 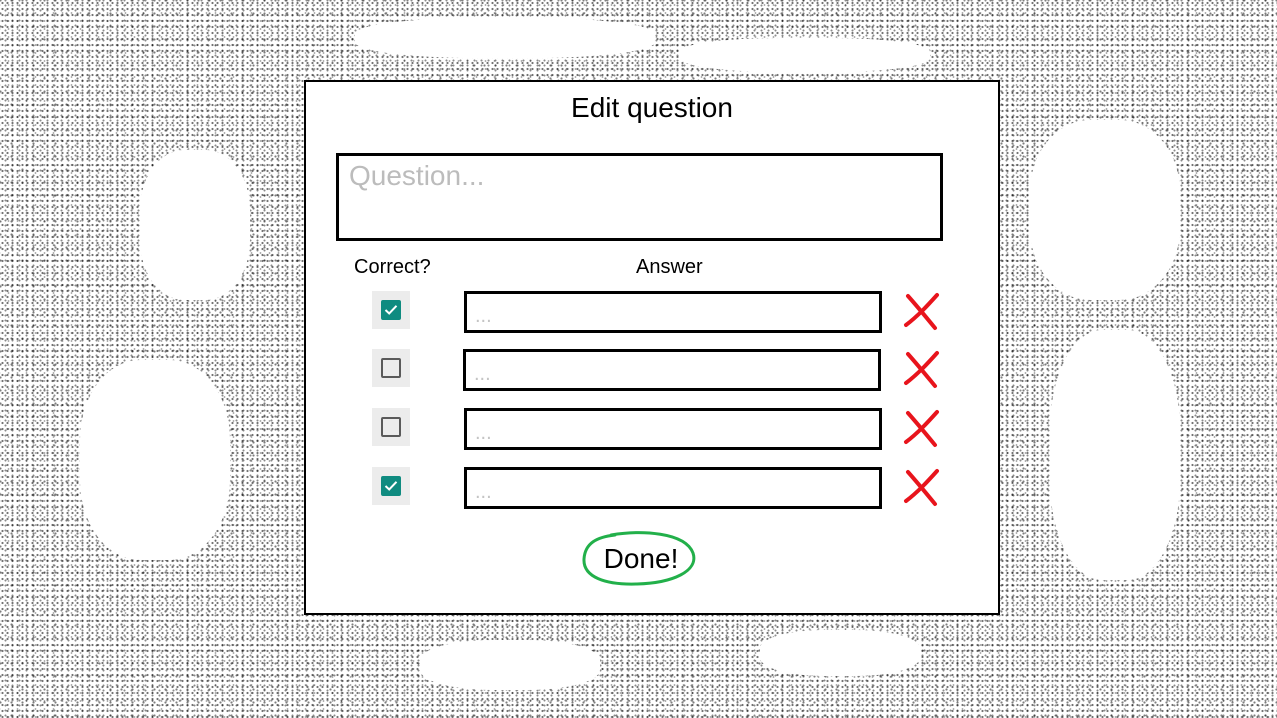 I want to click on question-input, so click(x=639, y=197).